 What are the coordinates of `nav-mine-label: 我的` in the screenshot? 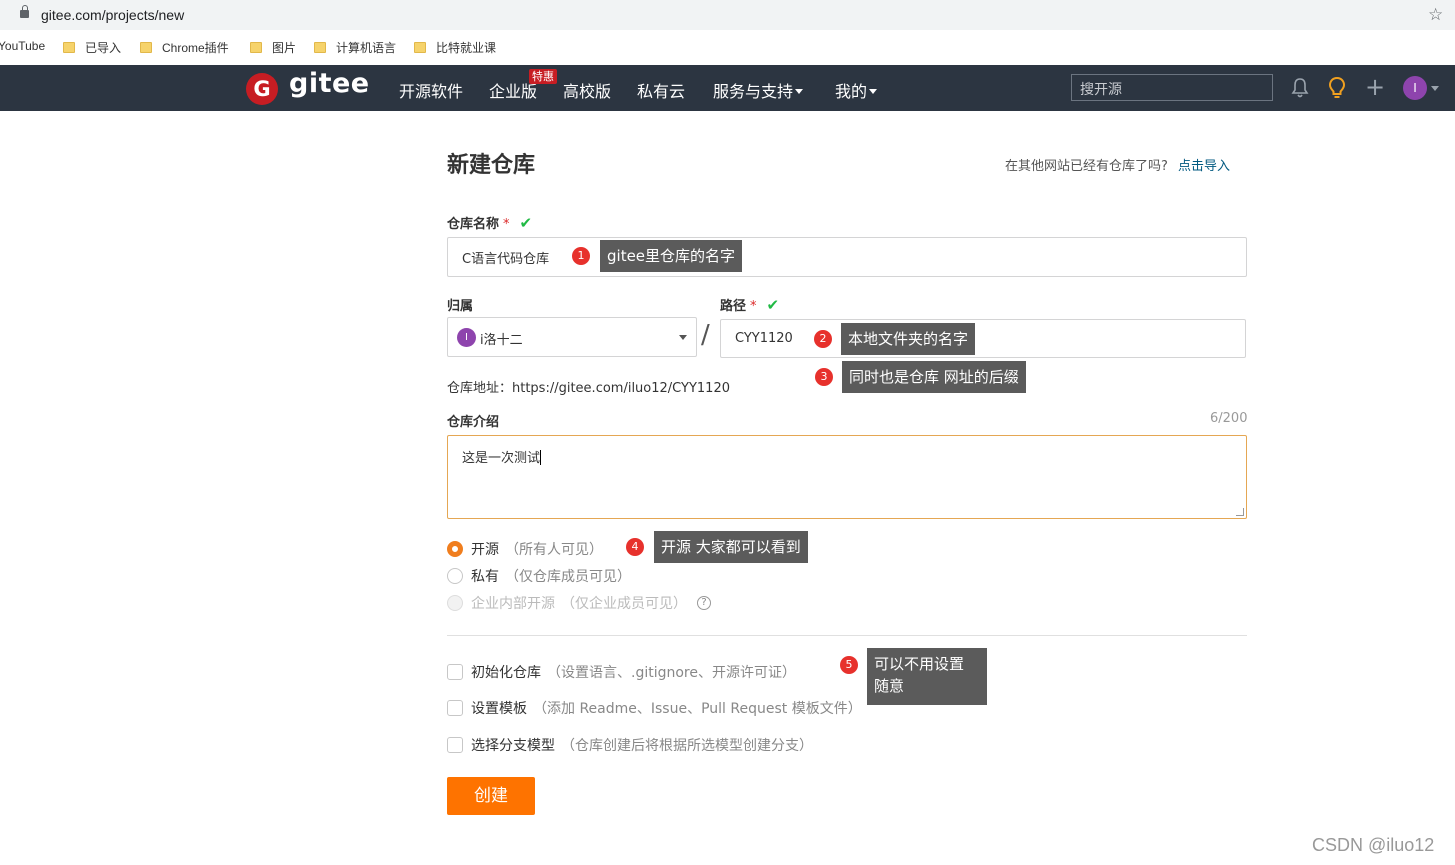 It's located at (851, 91).